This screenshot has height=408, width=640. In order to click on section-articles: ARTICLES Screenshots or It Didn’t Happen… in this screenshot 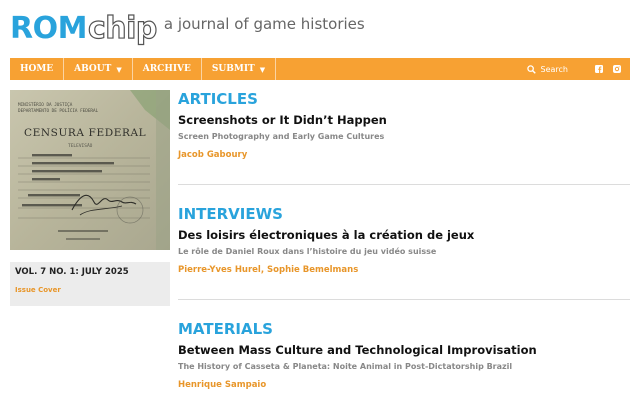, I will do `click(404, 125)`.